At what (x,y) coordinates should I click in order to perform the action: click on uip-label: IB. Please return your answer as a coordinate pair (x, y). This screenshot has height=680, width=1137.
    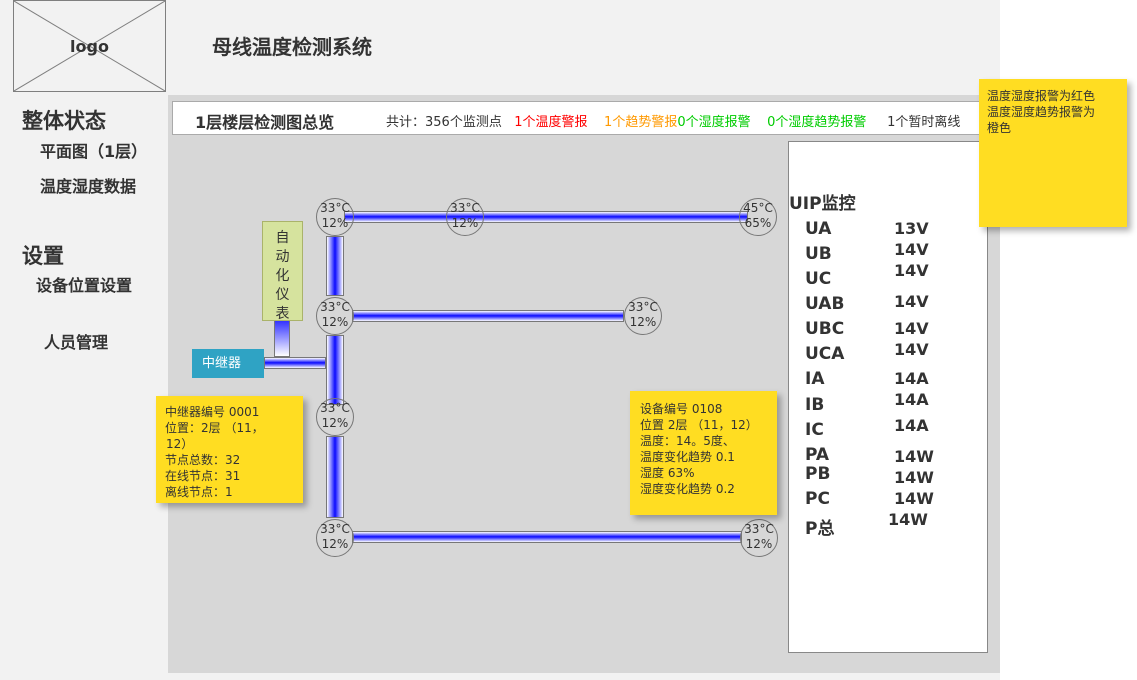
    Looking at the image, I should click on (815, 405).